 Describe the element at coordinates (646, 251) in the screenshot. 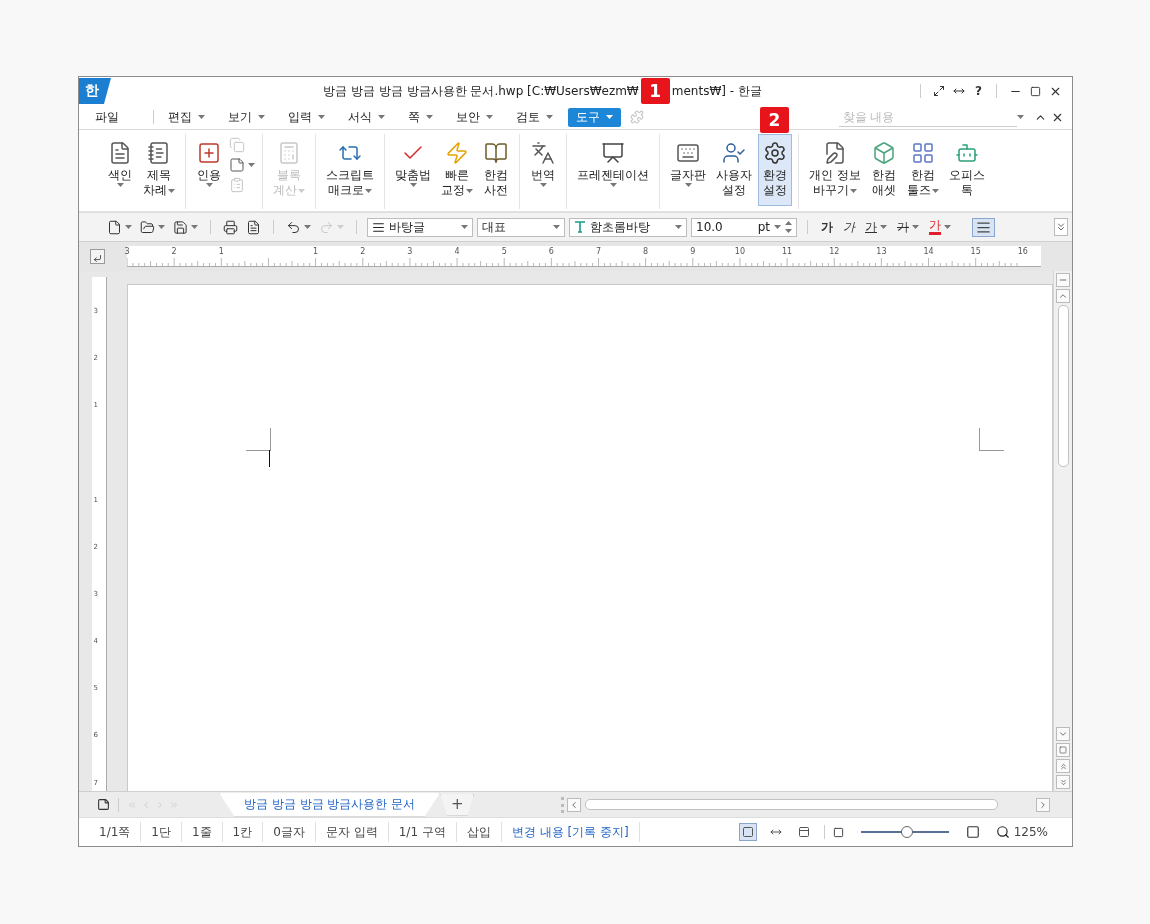

I see `ruler-number: 8` at that location.